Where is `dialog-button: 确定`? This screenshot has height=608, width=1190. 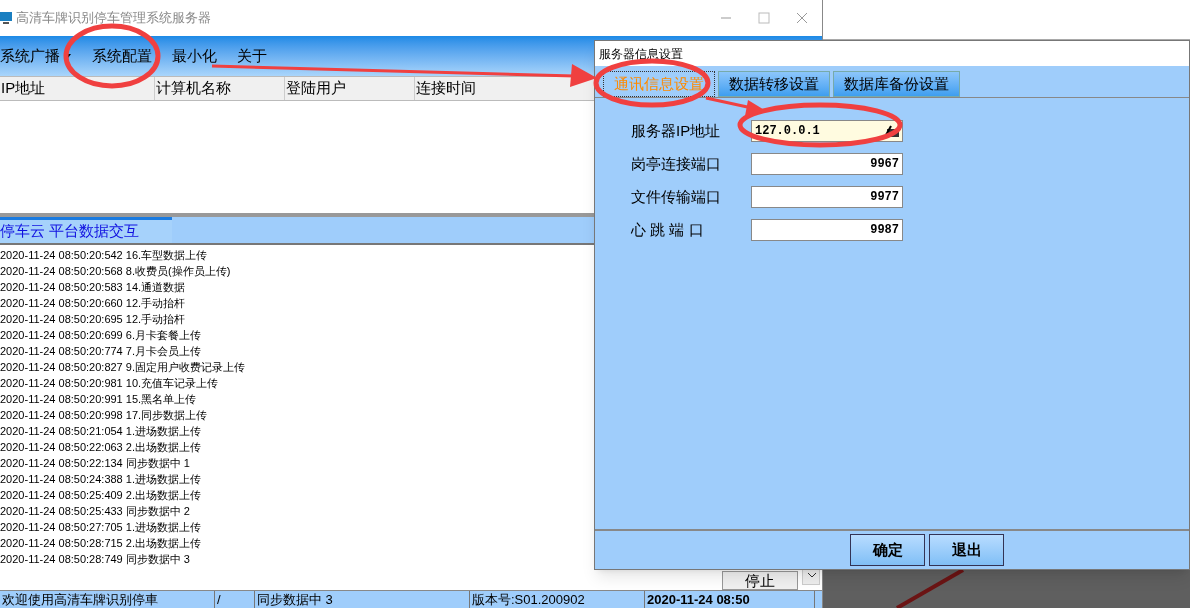 dialog-button: 确定 is located at coordinates (887, 550).